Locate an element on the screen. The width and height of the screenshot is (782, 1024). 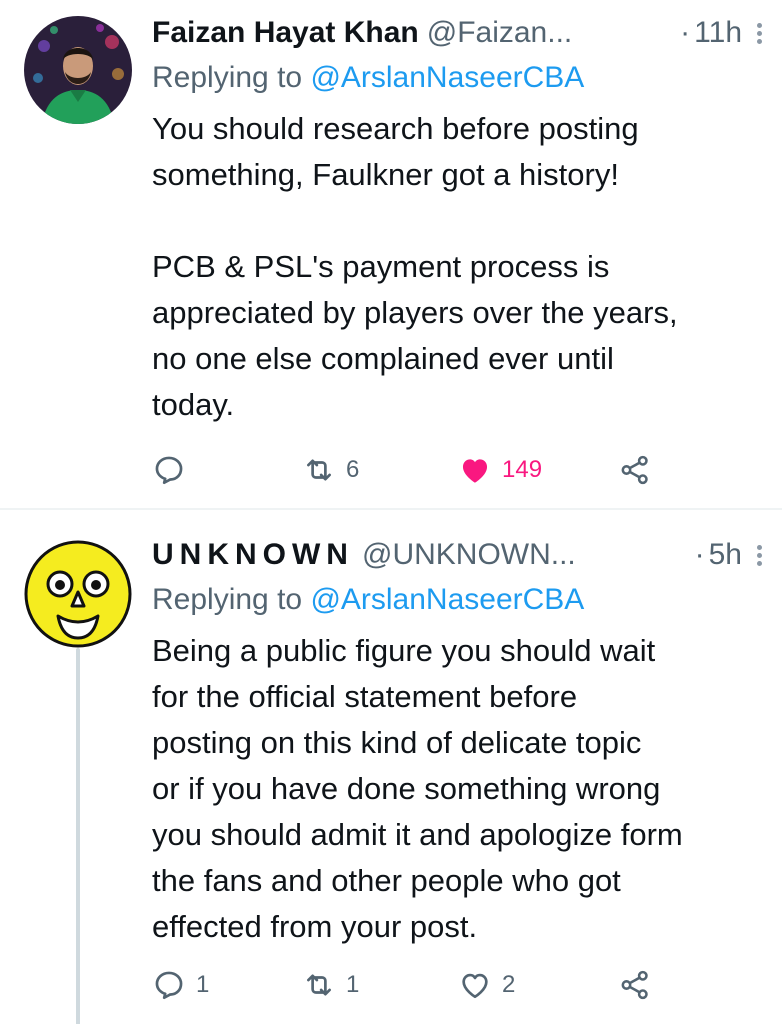
thread-line is located at coordinates (78, 836).